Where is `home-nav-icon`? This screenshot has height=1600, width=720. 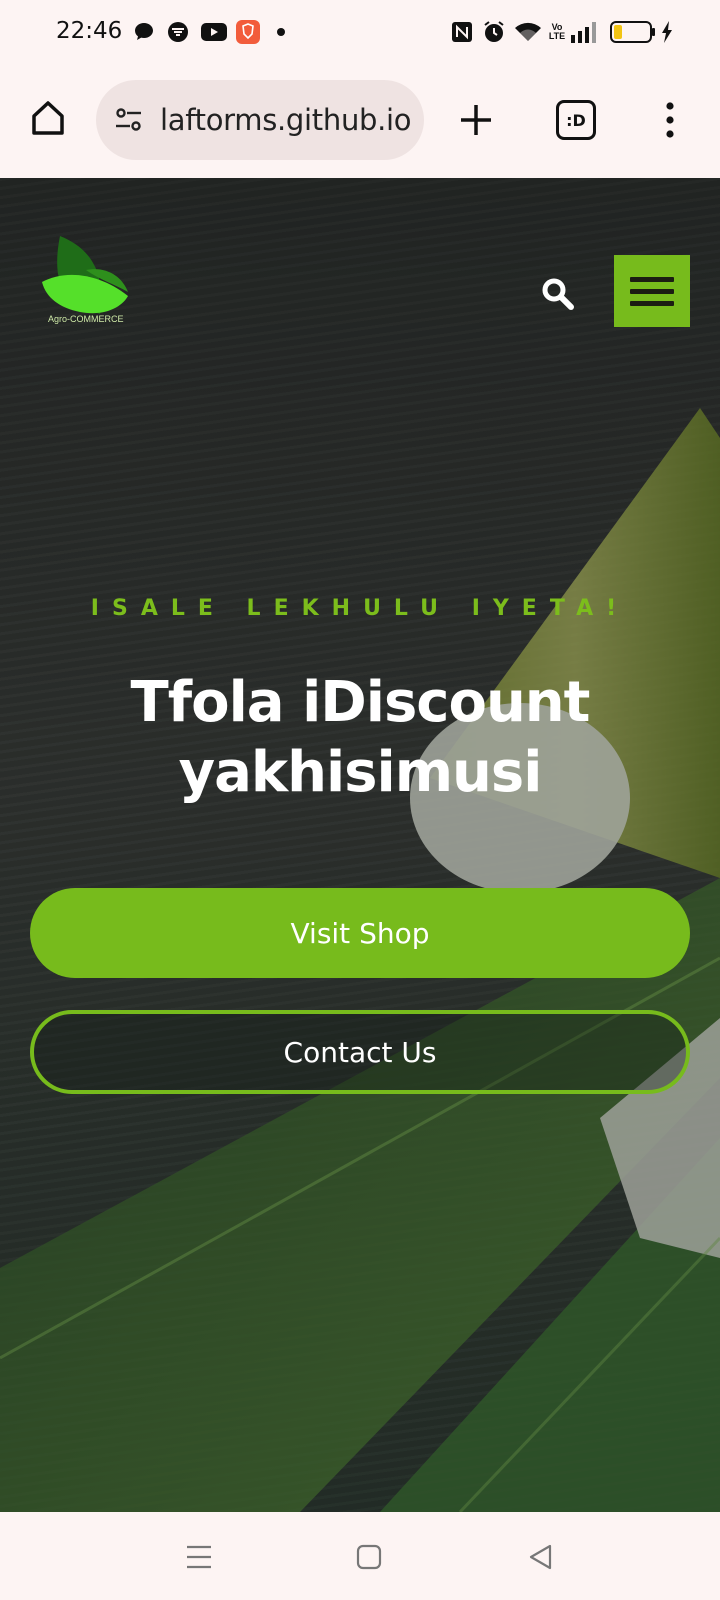
home-nav-icon is located at coordinates (369, 1557).